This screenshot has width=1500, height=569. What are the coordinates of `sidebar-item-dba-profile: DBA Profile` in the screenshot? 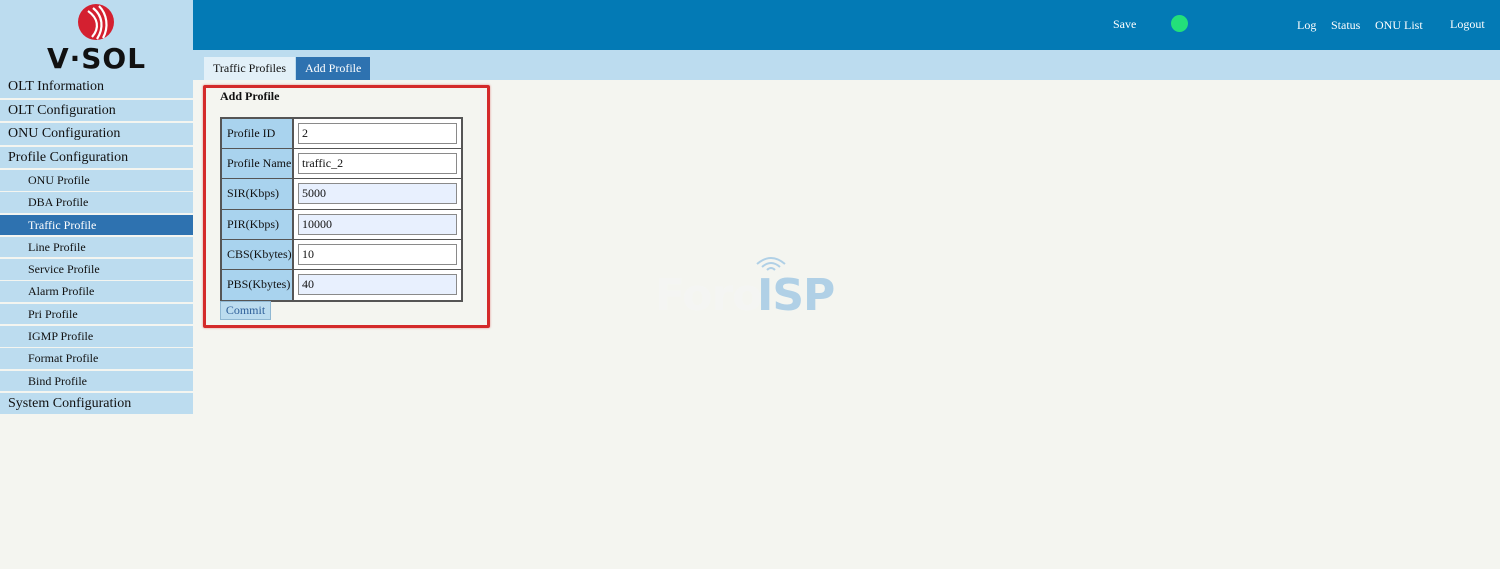 It's located at (96, 202).